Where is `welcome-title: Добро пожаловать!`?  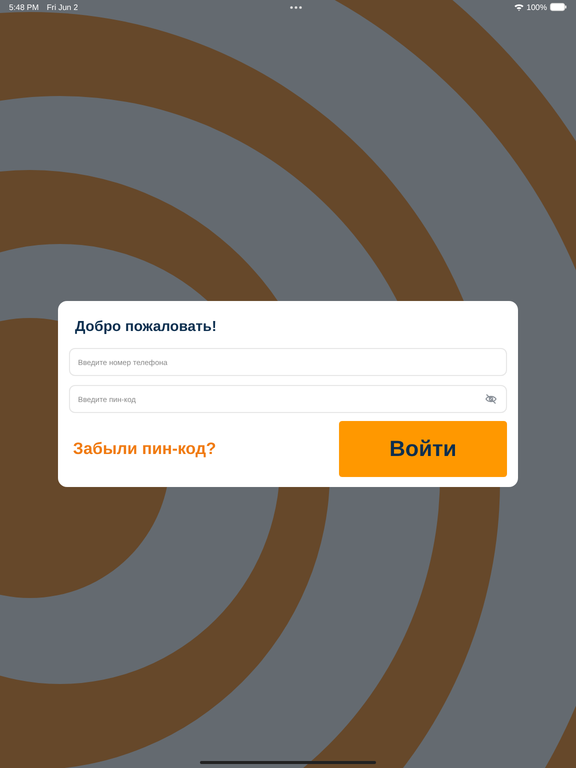
welcome-title: Добро пожаловать! is located at coordinates (146, 327).